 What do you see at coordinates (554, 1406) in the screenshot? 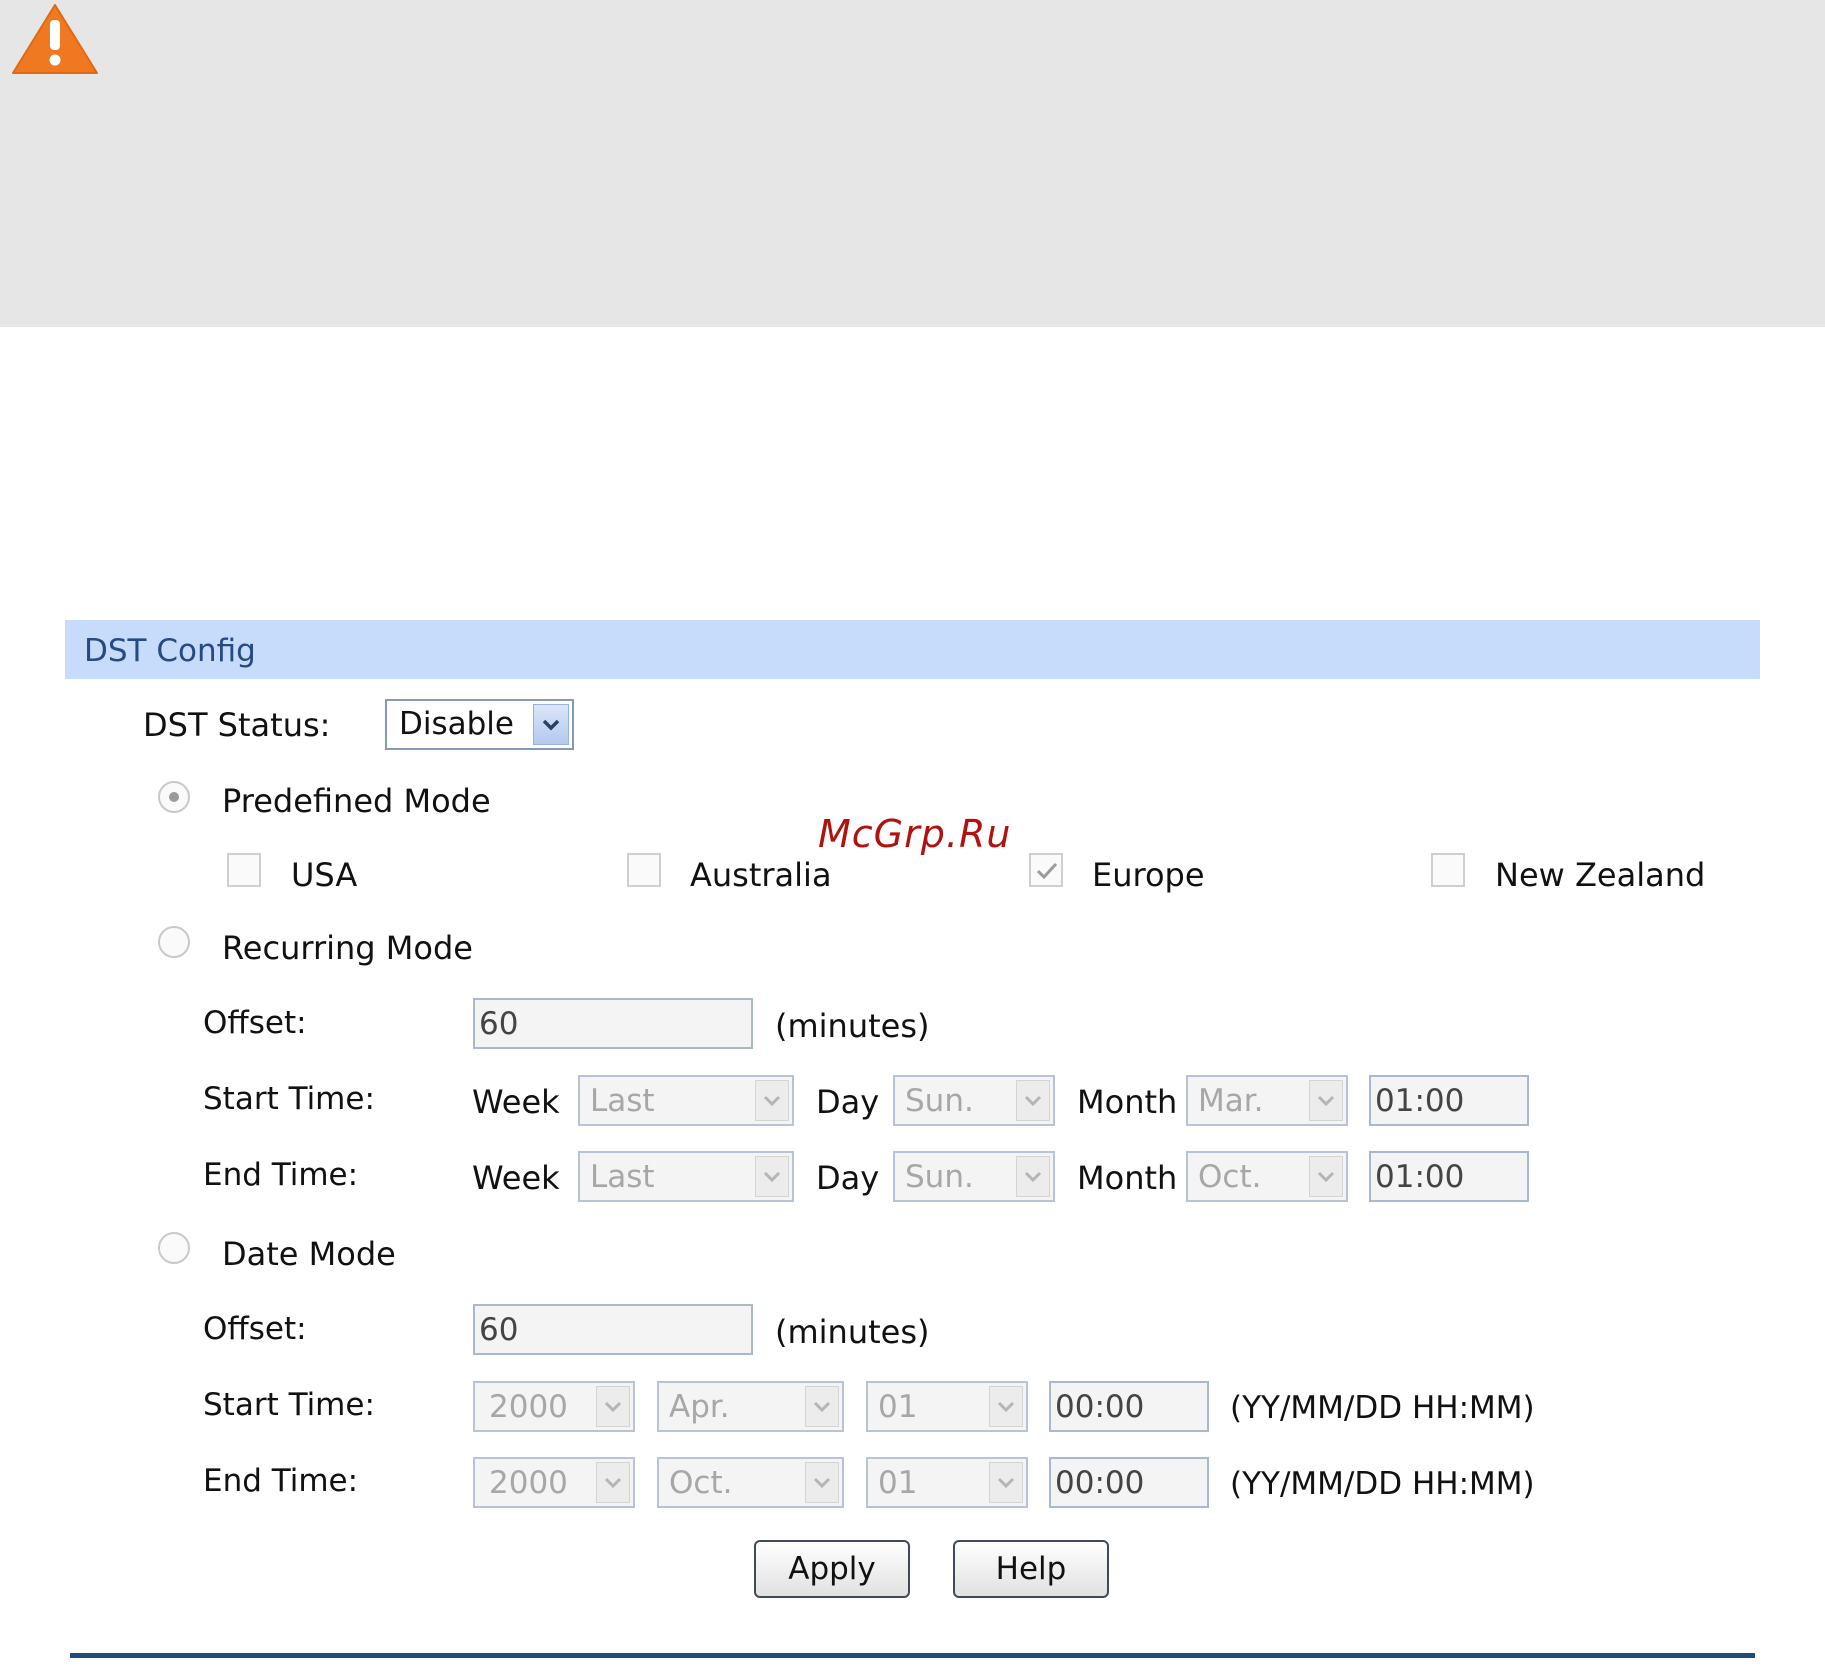
I see `date-start-year-select: 2000` at bounding box center [554, 1406].